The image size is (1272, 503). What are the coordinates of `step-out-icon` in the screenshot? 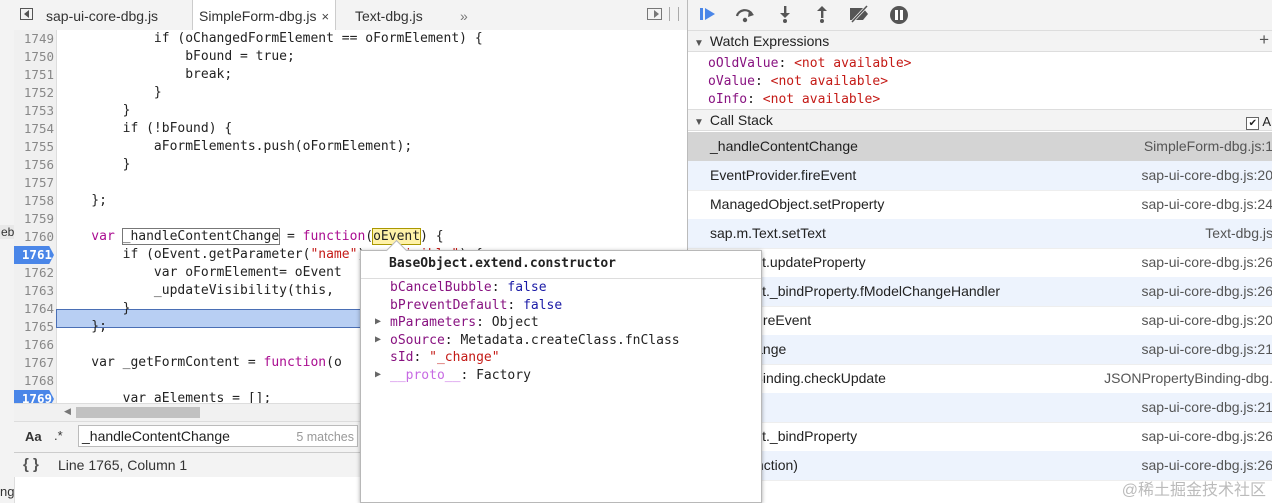 It's located at (822, 15).